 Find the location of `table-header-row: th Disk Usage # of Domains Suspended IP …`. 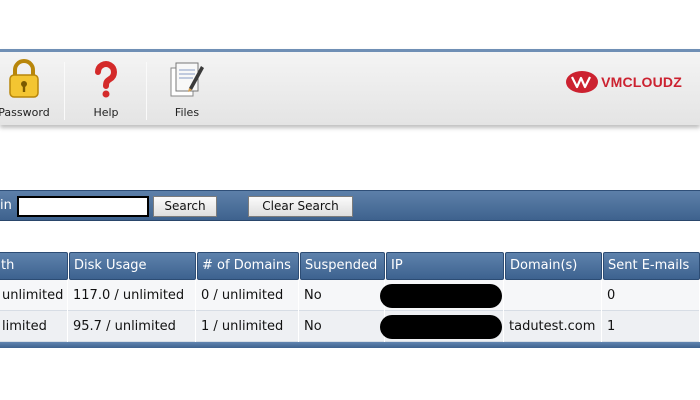

table-header-row: th Disk Usage # of Domains Suspended IP … is located at coordinates (350, 266).